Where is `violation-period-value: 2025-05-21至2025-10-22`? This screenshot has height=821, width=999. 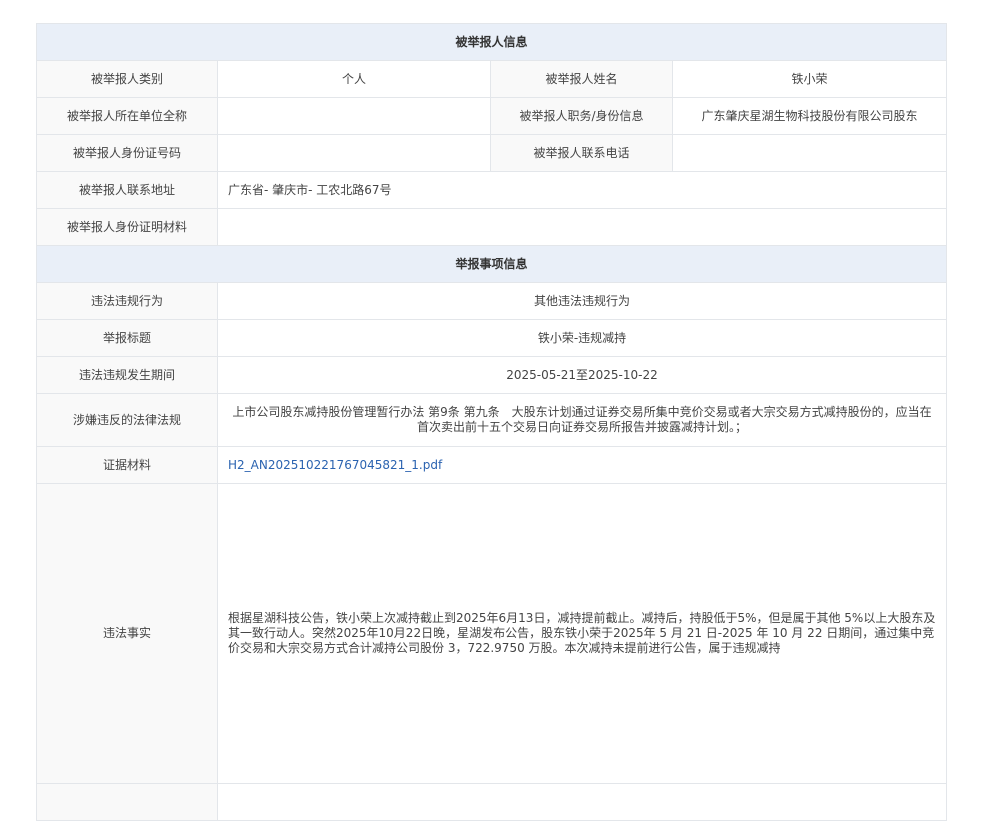
violation-period-value: 2025-05-21至2025-10-22 is located at coordinates (582, 375).